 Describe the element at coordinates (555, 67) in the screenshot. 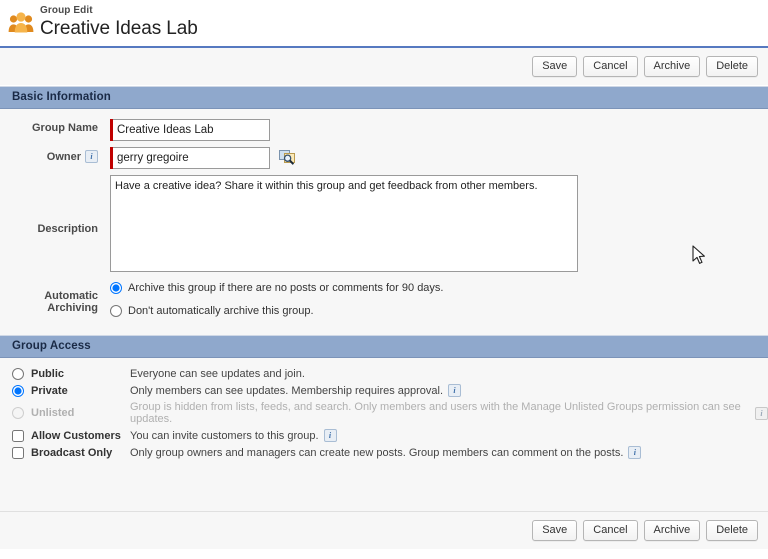

I see `save-button-top: Save` at that location.